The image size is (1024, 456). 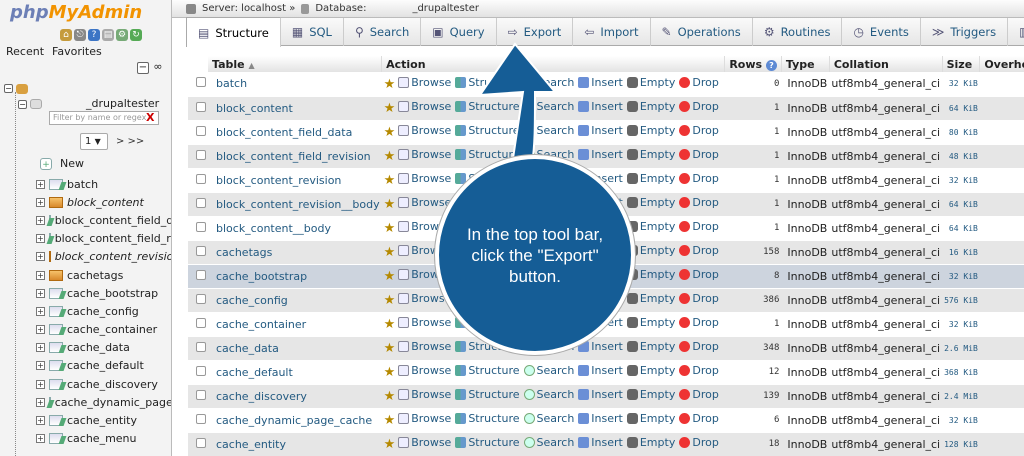 What do you see at coordinates (103, 311) in the screenshot?
I see `sidebar-table-item: + cache_config` at bounding box center [103, 311].